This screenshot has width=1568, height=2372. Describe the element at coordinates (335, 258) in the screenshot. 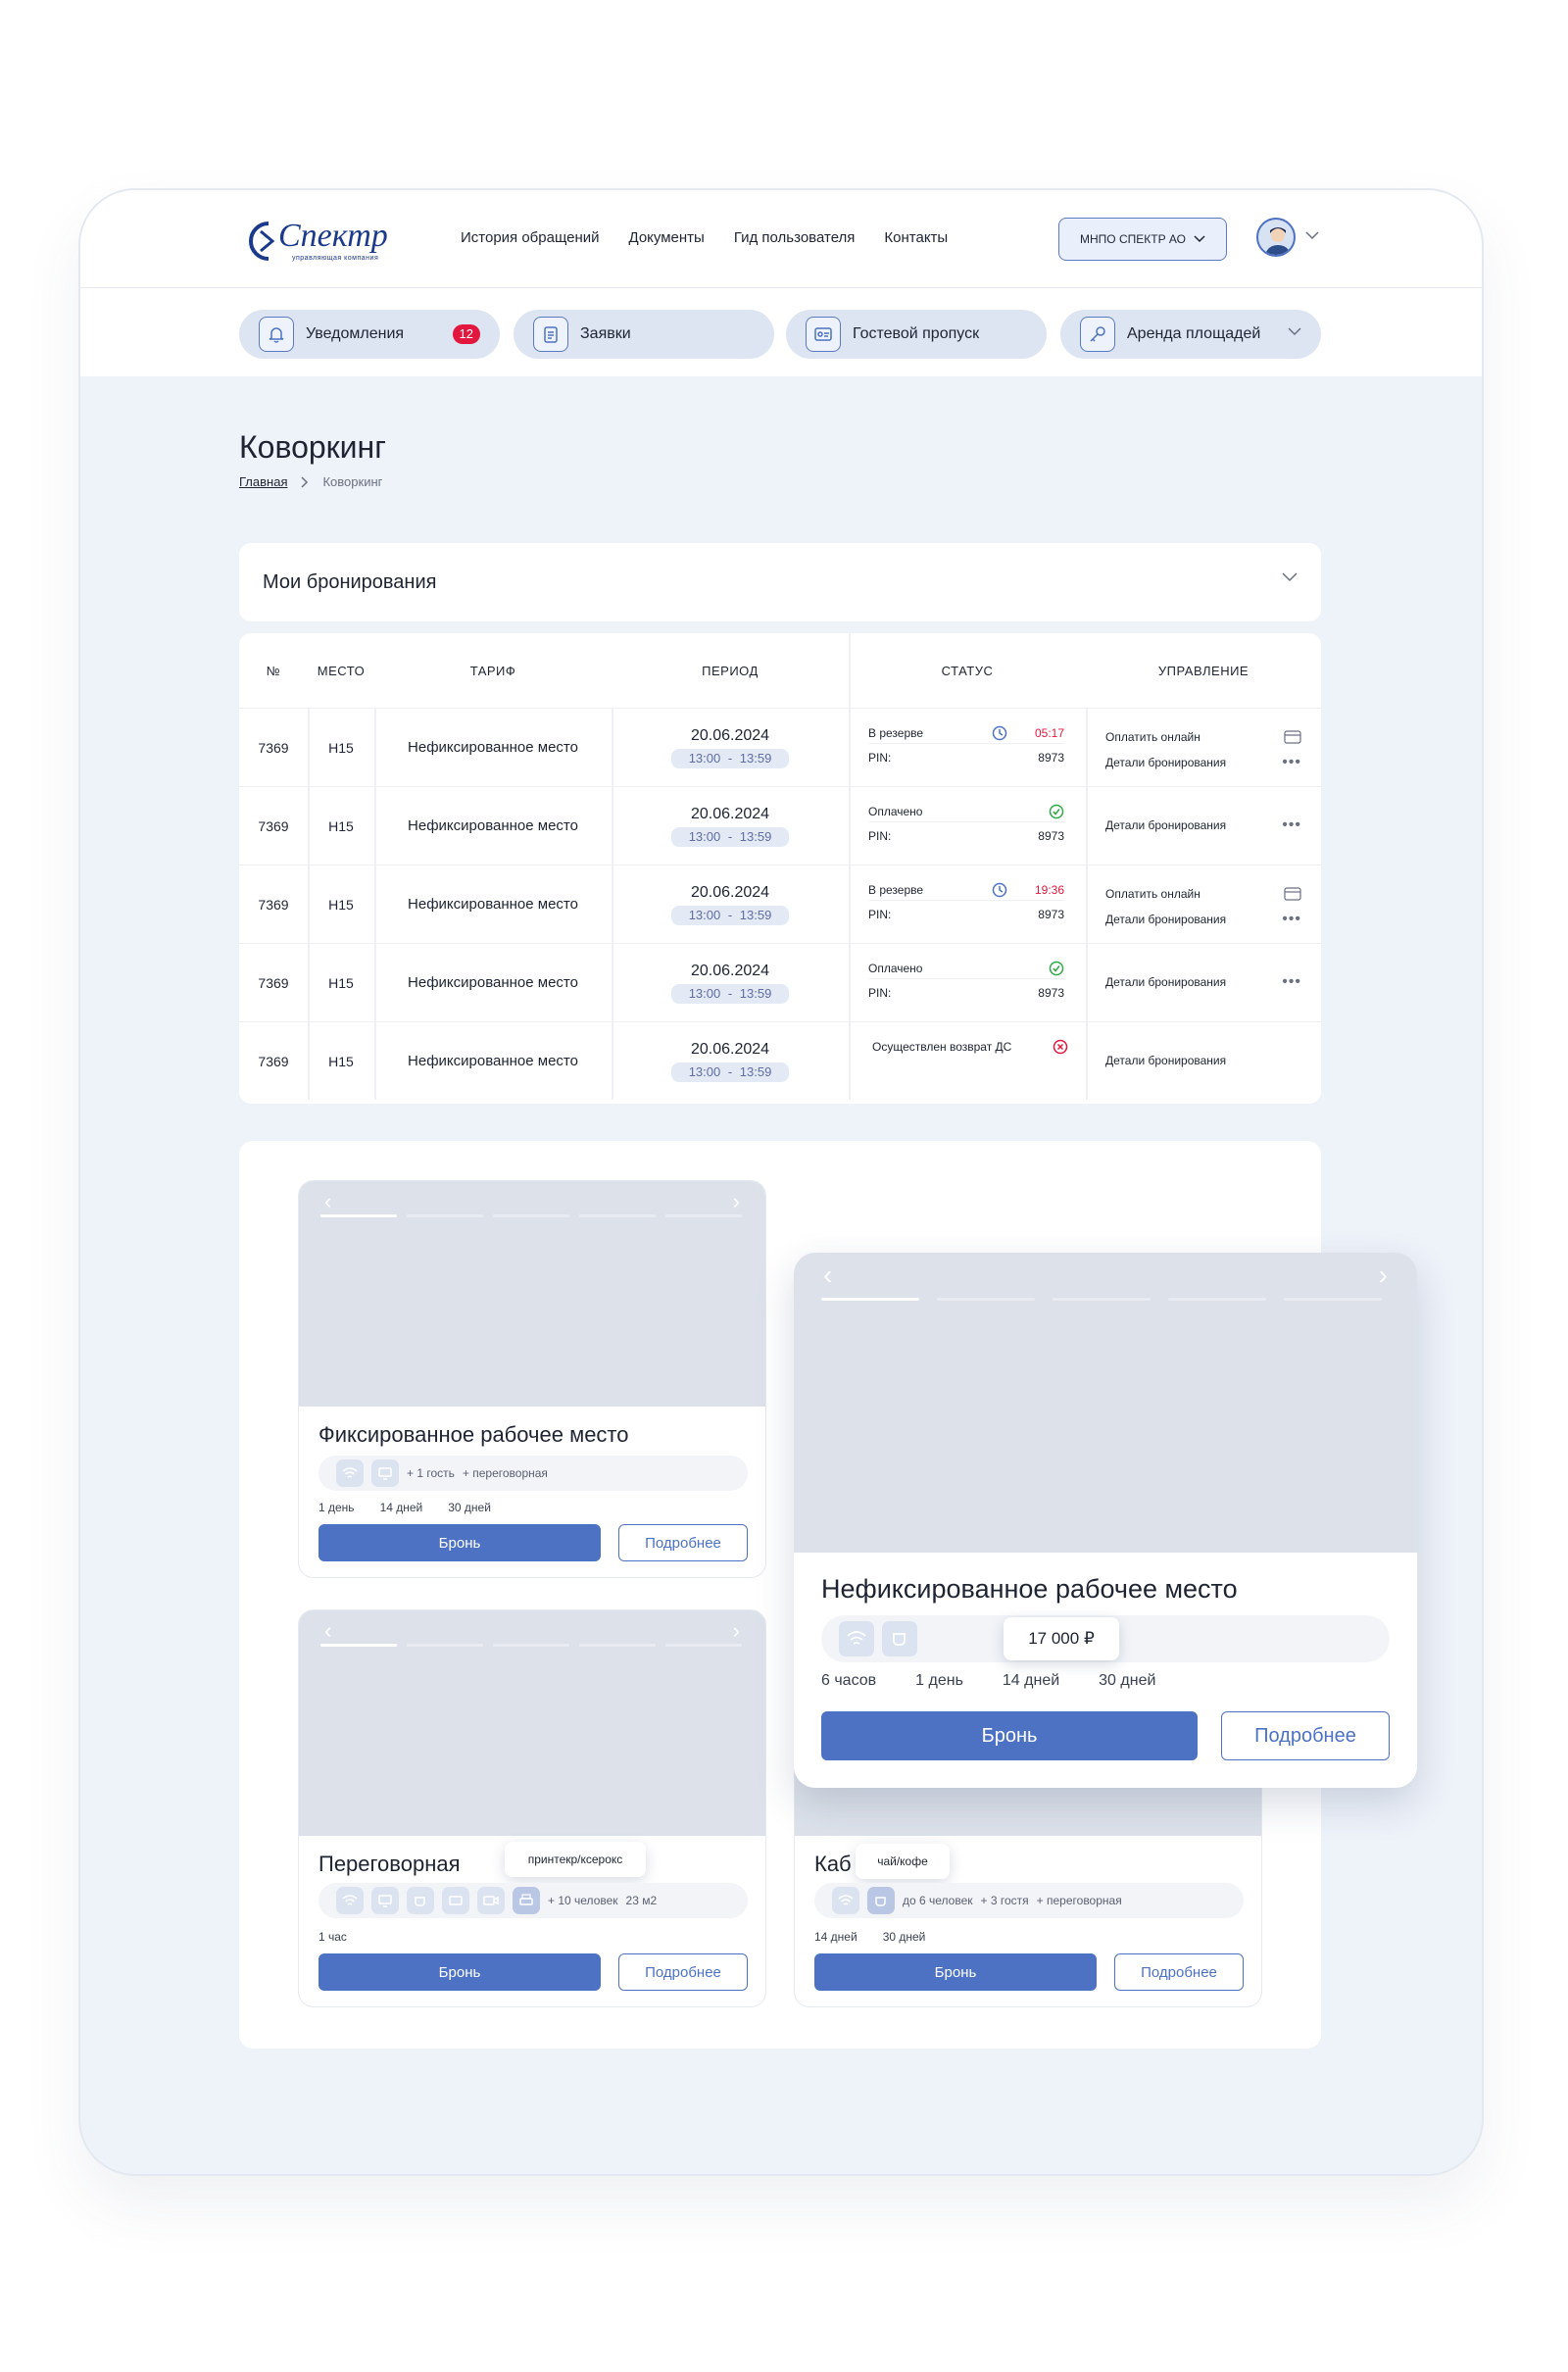

I see `logo-subtext: управляющая компания` at that location.